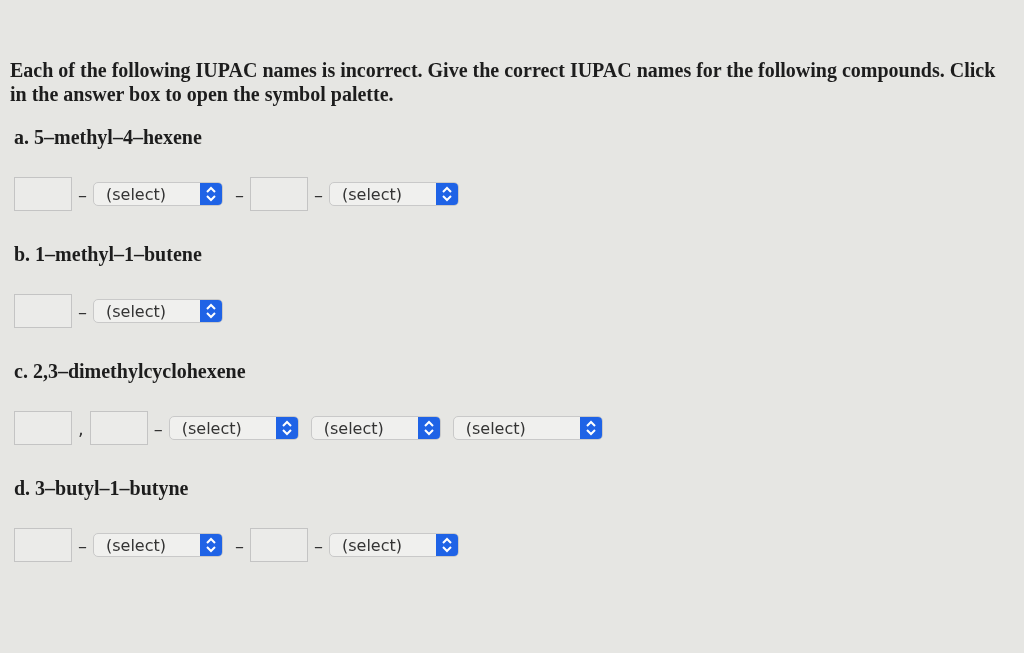 This screenshot has width=1024, height=653. I want to click on question-label: a. 5–methyl–4–hexene, so click(108, 137).